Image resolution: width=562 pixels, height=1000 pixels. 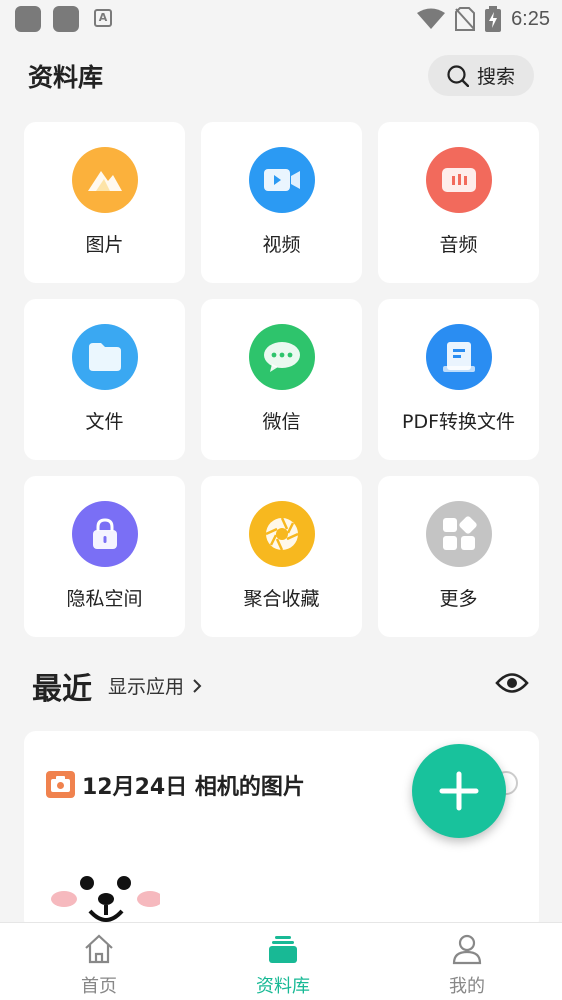 I want to click on folder-icon, so click(x=105, y=357).